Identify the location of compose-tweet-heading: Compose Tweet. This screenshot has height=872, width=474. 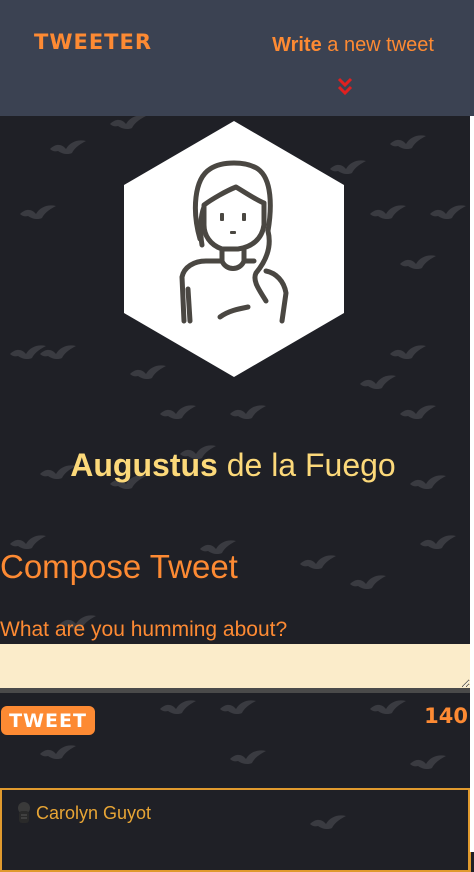
(119, 566).